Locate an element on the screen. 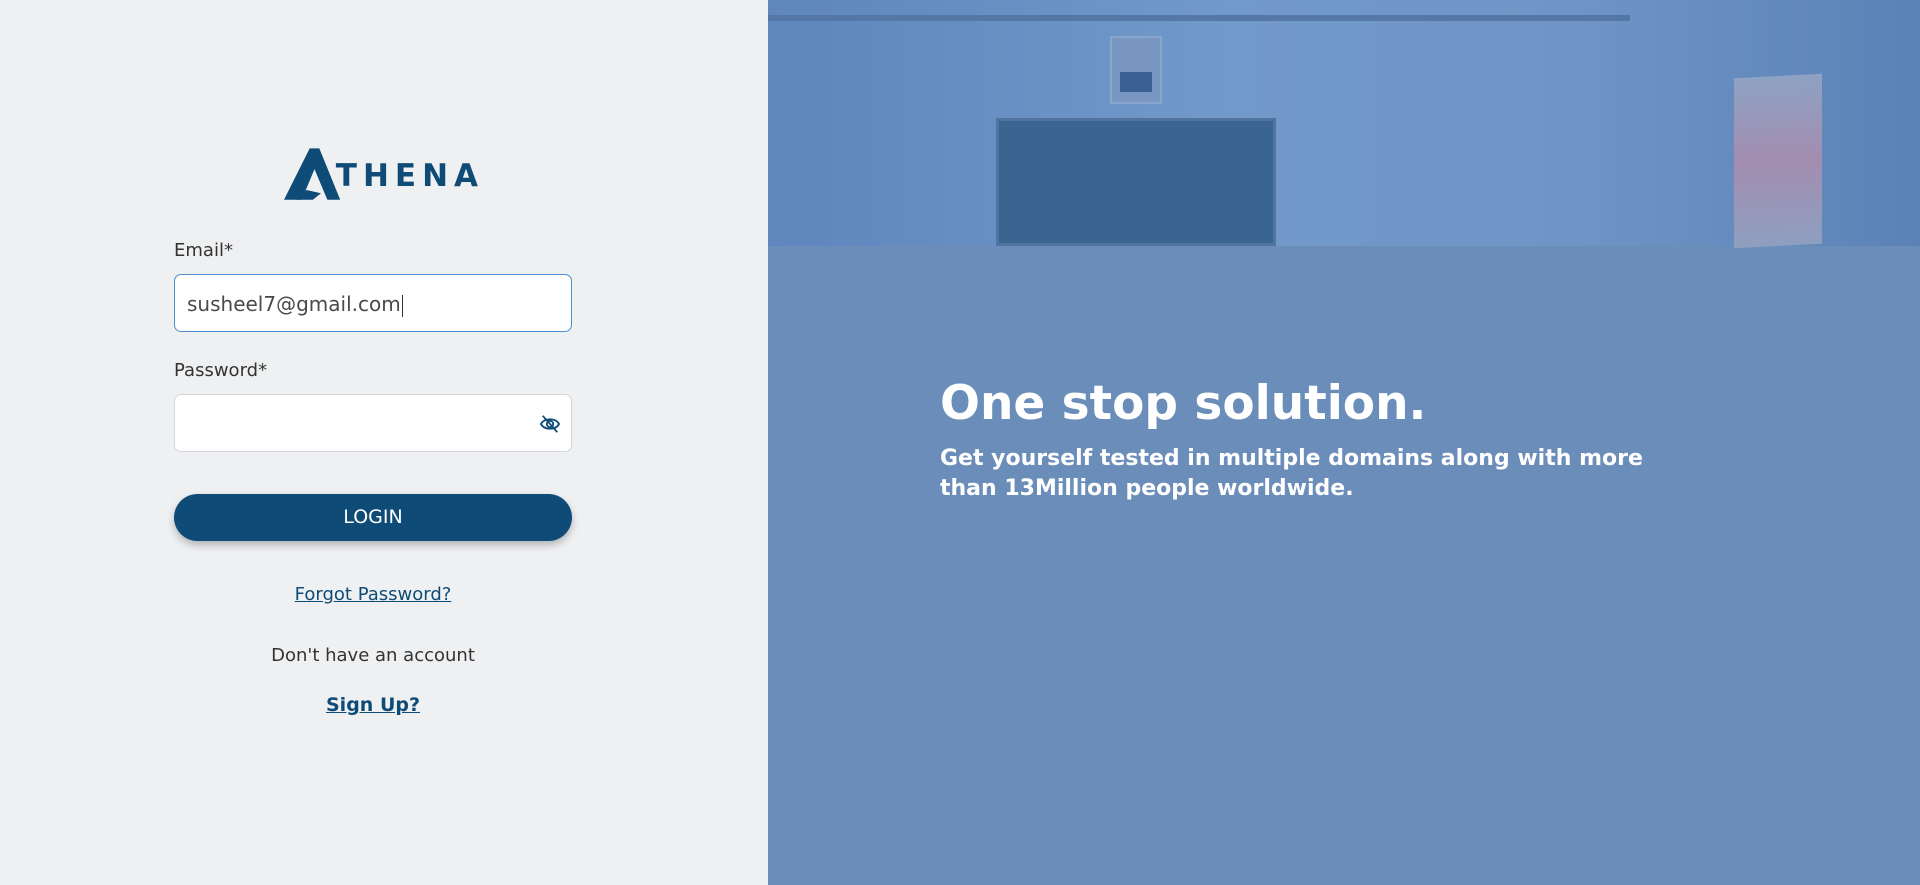 The image size is (1920, 885). email-value: susheel7@gmail.com is located at coordinates (294, 304).